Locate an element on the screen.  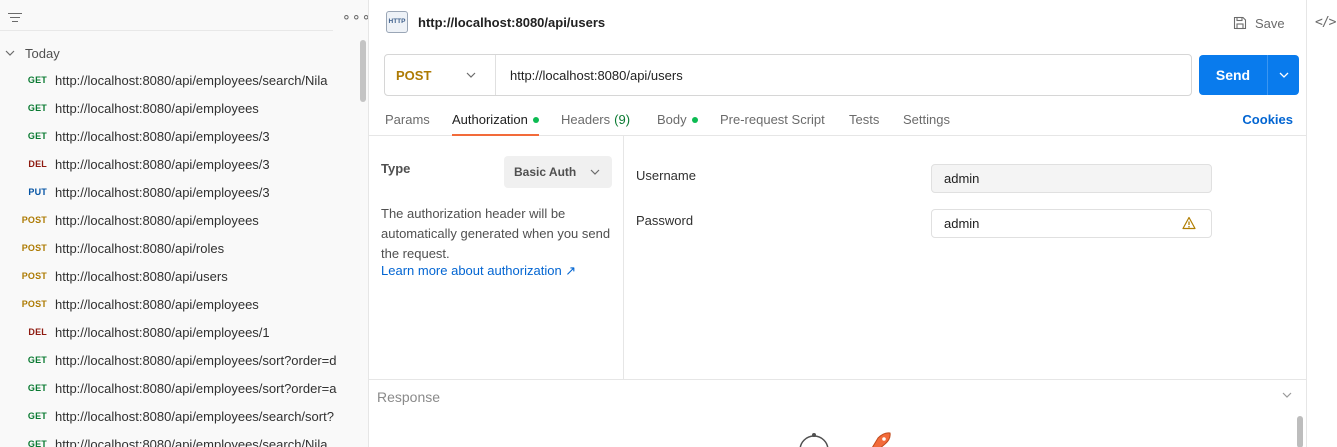
tab-headers: Headers (9) is located at coordinates (595, 119).